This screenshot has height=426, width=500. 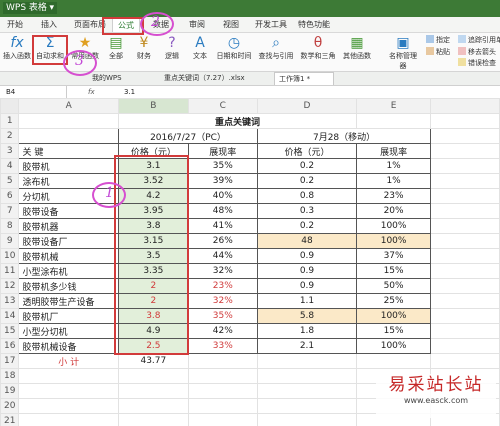 I want to click on price-mobile-cell: 2.1, so click(x=307, y=346).